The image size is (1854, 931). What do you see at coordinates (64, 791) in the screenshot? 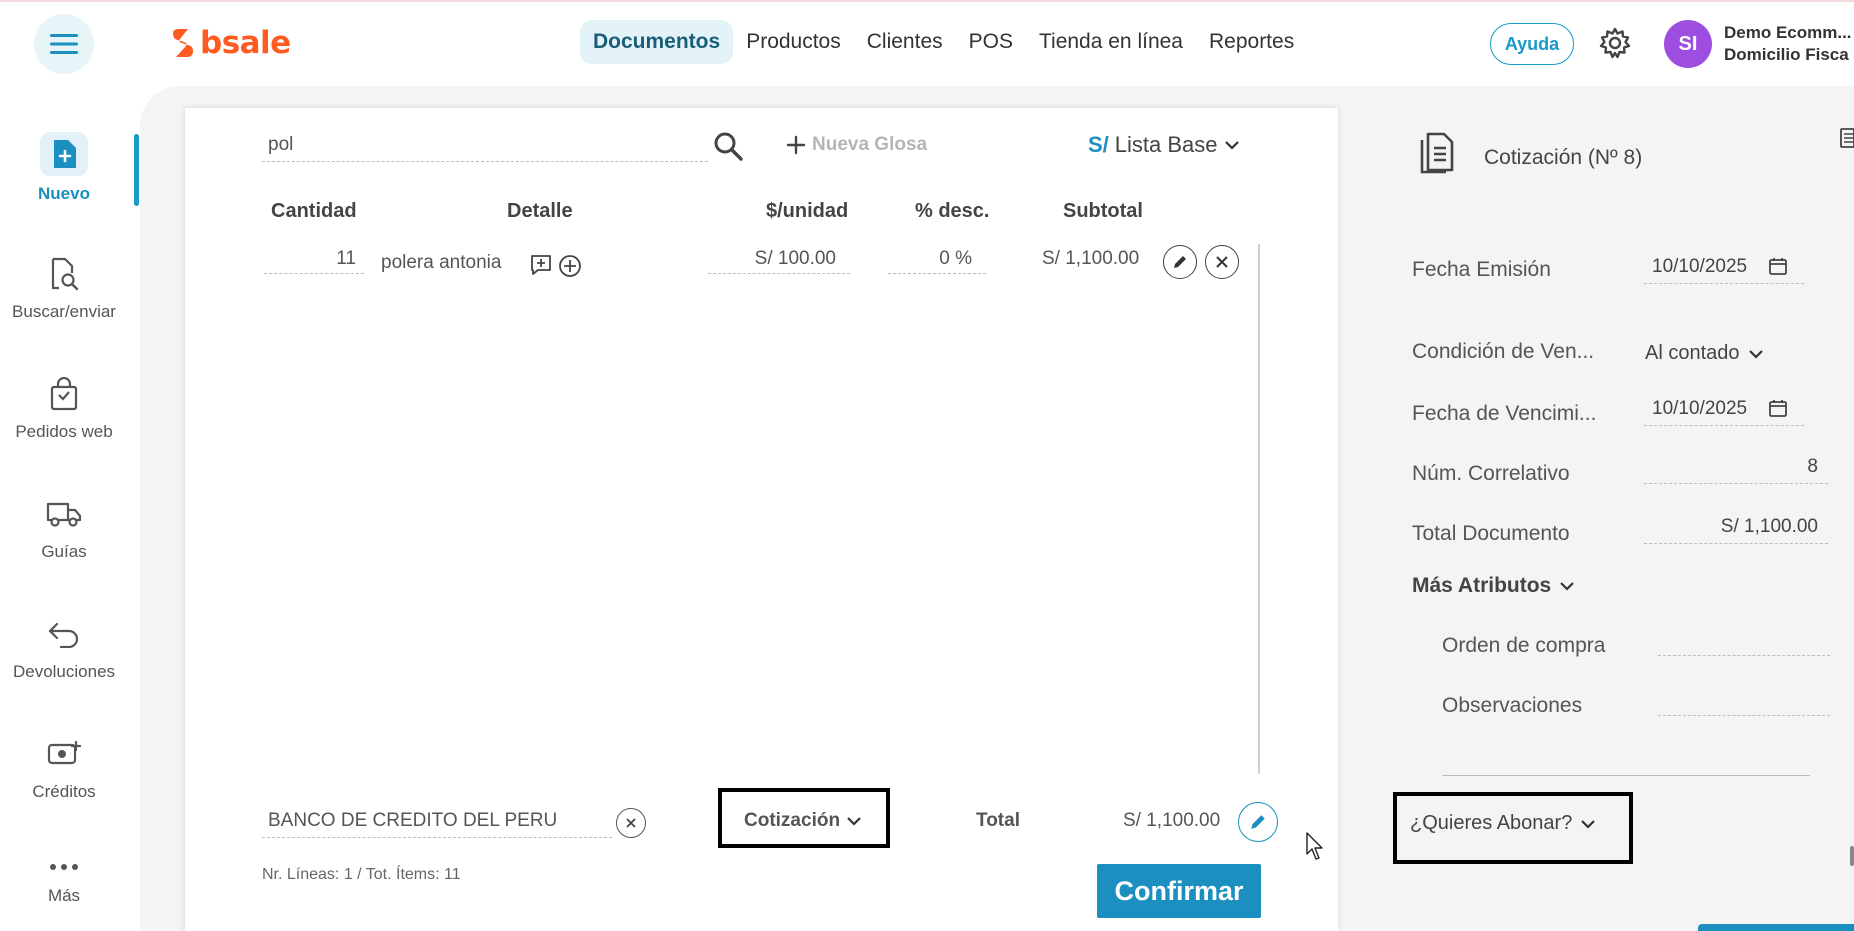
I see `sidebar-item-label: Créditos` at bounding box center [64, 791].